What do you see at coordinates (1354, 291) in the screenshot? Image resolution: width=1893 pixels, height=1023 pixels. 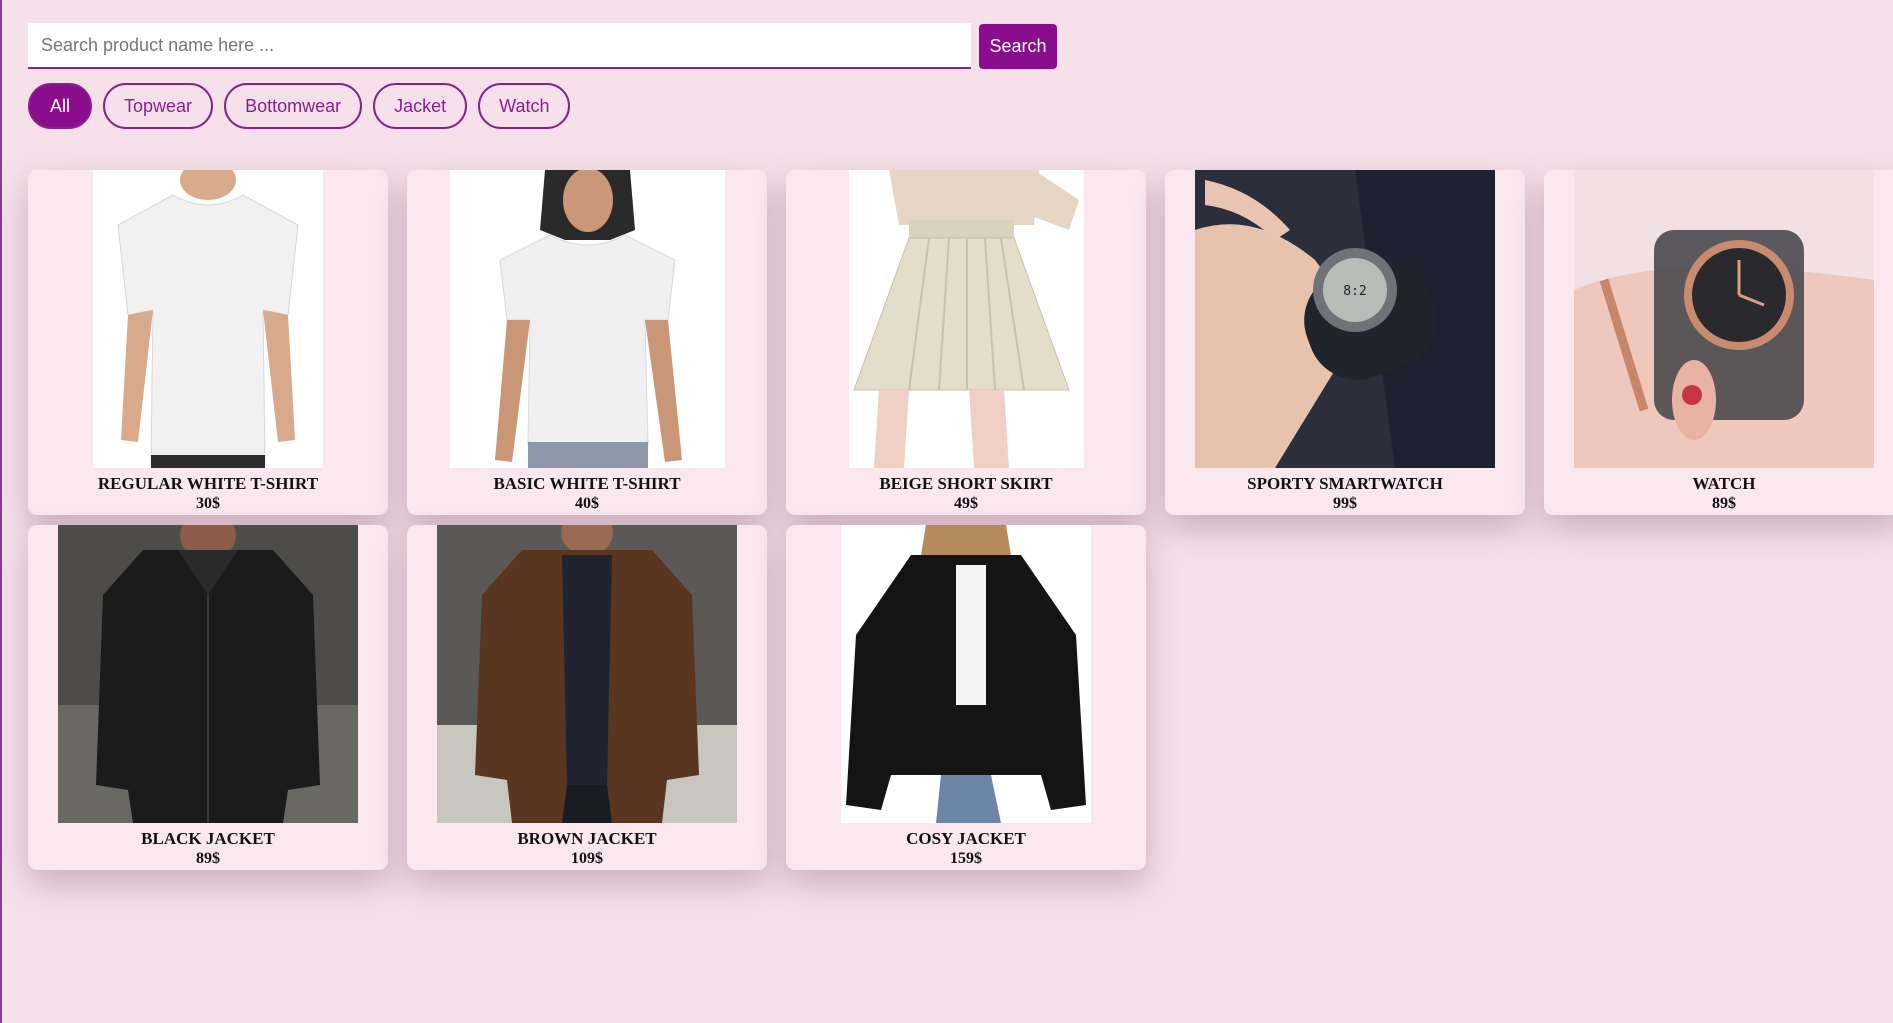 I see `svg-text: 8:2` at bounding box center [1354, 291].